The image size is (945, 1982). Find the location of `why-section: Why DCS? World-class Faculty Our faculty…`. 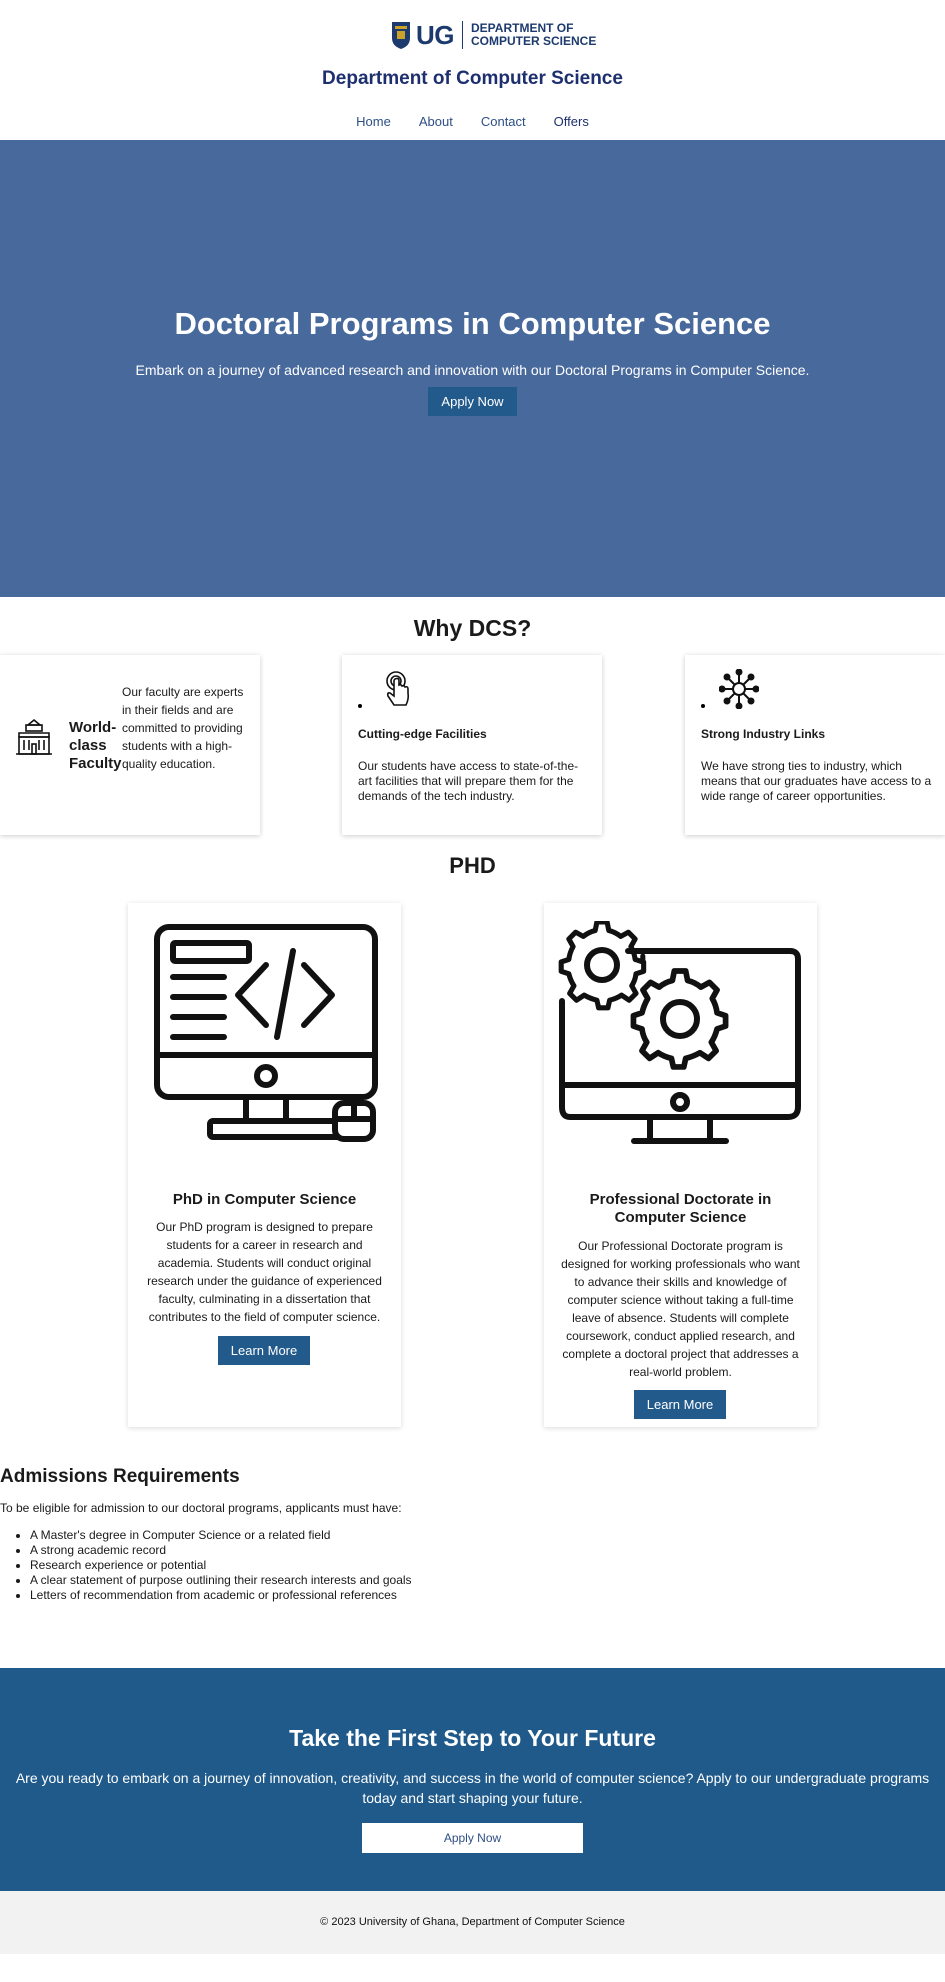

why-section: Why DCS? World-class Faculty Our faculty… is located at coordinates (472, 735).